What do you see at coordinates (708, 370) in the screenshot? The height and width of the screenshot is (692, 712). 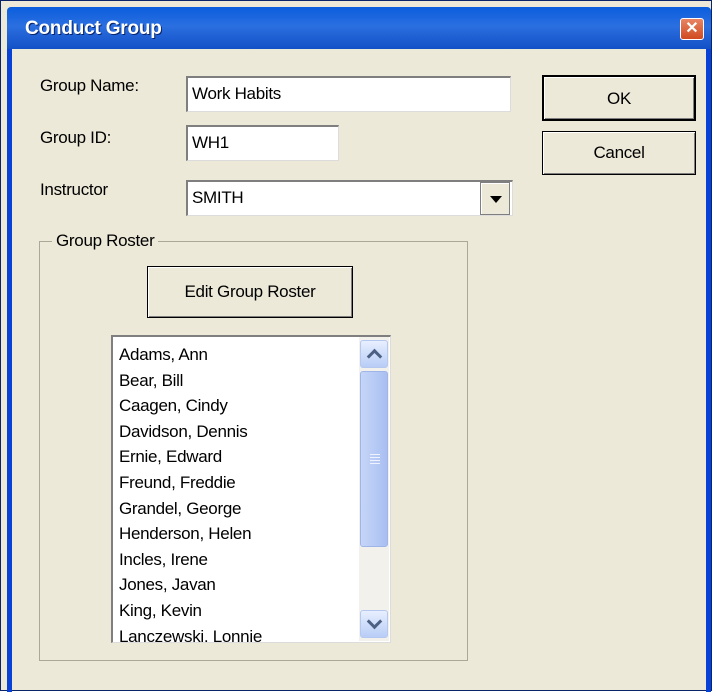 I see `window-frame-right` at bounding box center [708, 370].